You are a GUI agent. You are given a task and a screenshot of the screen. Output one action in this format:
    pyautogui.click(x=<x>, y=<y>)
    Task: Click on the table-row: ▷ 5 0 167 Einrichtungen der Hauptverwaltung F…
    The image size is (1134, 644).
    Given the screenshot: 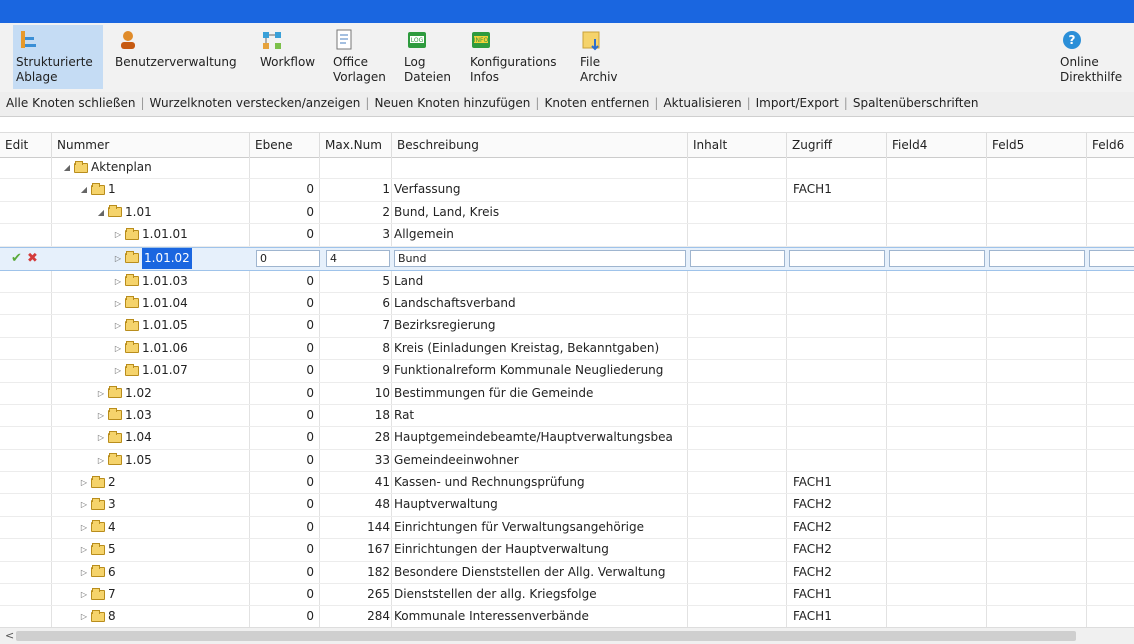 What is the action you would take?
    pyautogui.click(x=567, y=550)
    